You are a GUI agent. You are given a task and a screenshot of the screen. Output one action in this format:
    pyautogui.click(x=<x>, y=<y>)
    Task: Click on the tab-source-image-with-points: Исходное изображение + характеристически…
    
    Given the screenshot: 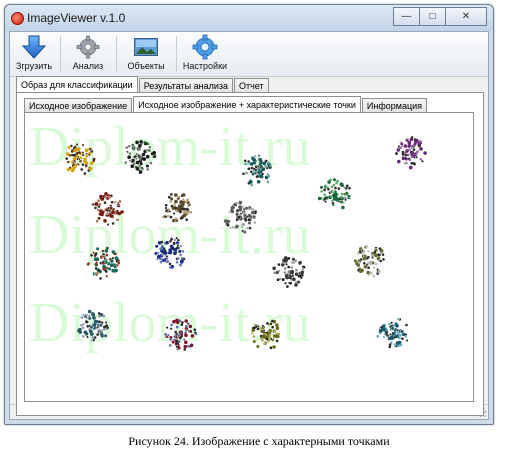 What is the action you would take?
    pyautogui.click(x=247, y=104)
    